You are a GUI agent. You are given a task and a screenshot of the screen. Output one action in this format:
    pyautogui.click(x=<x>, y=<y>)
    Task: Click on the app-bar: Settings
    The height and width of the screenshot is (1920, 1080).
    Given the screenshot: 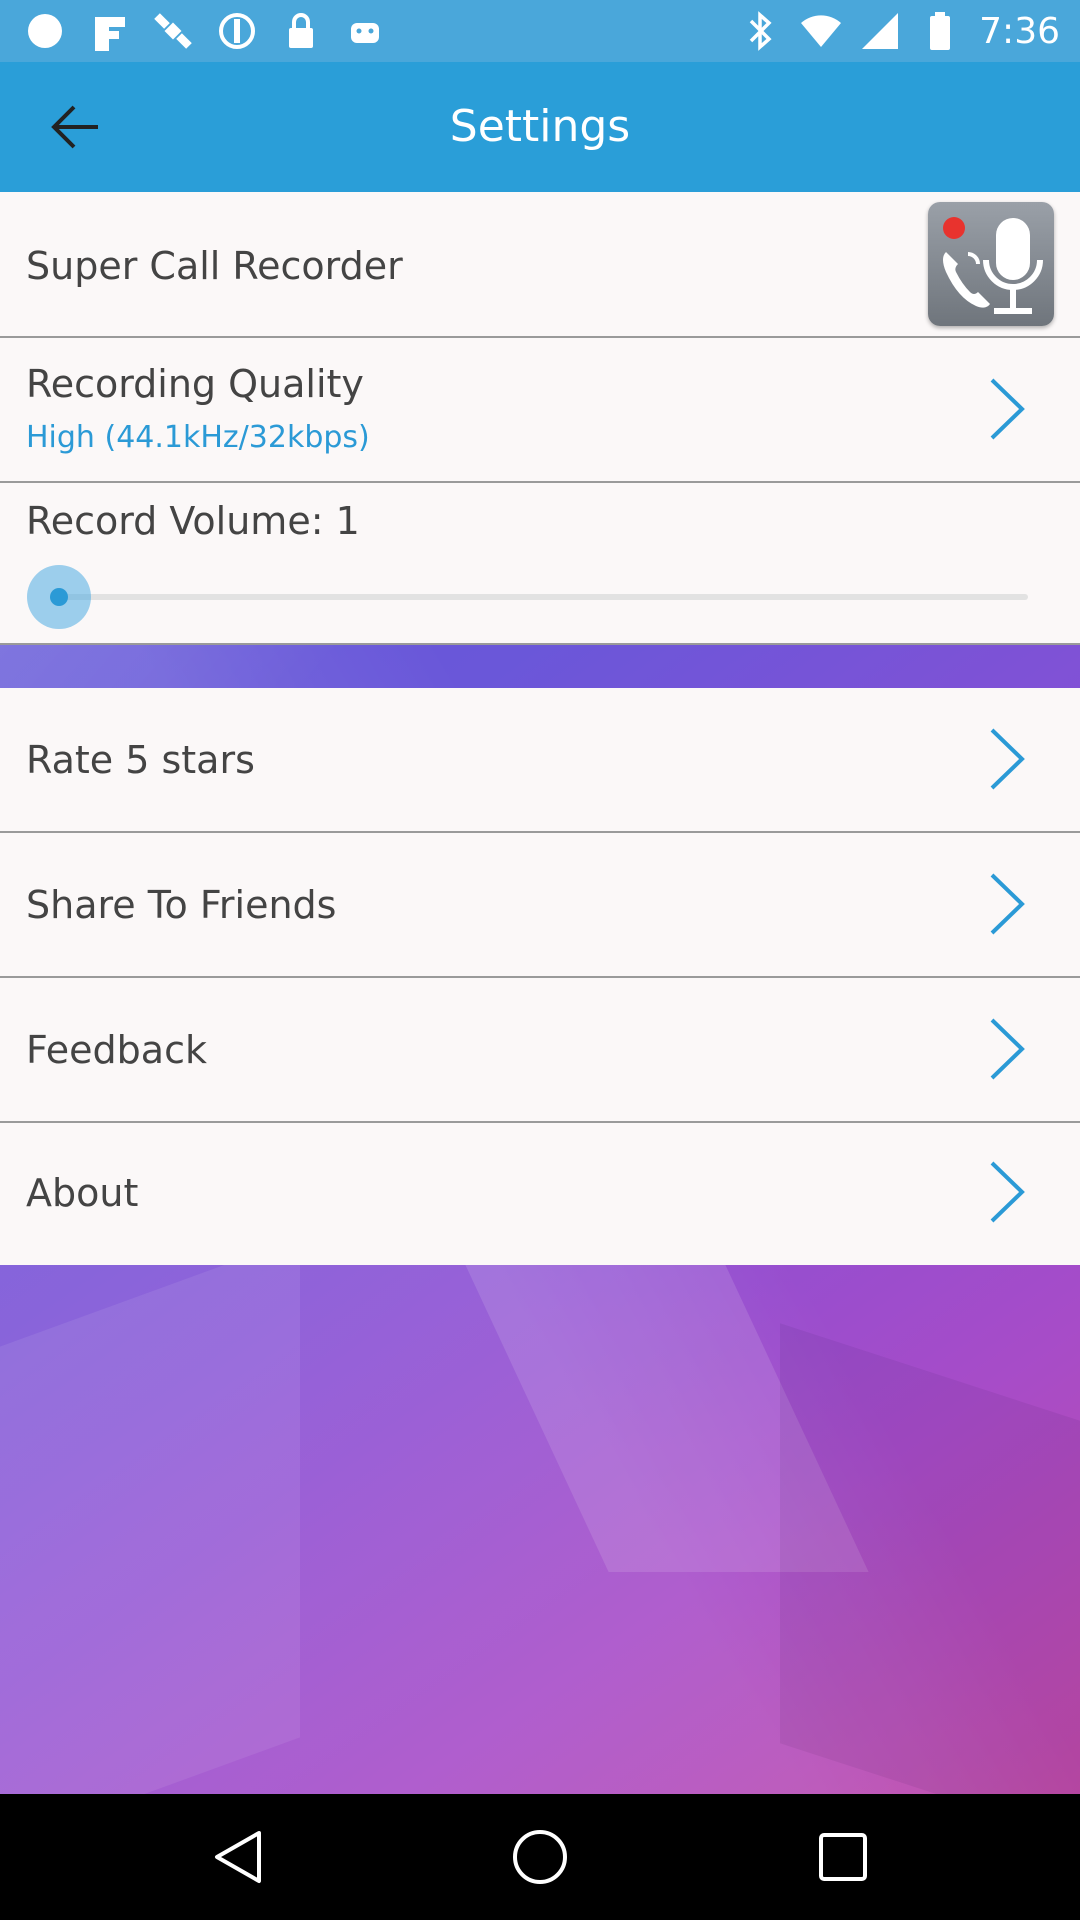 What is the action you would take?
    pyautogui.click(x=540, y=127)
    